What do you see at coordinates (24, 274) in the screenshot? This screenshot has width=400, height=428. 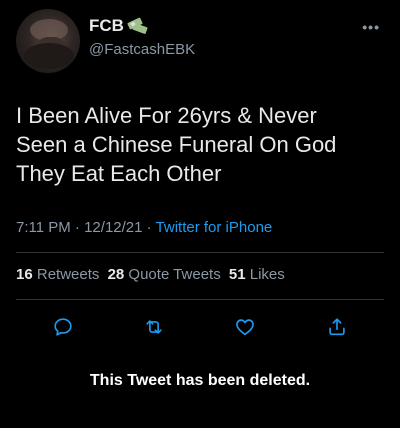 I see `retweets-count: 16` at bounding box center [24, 274].